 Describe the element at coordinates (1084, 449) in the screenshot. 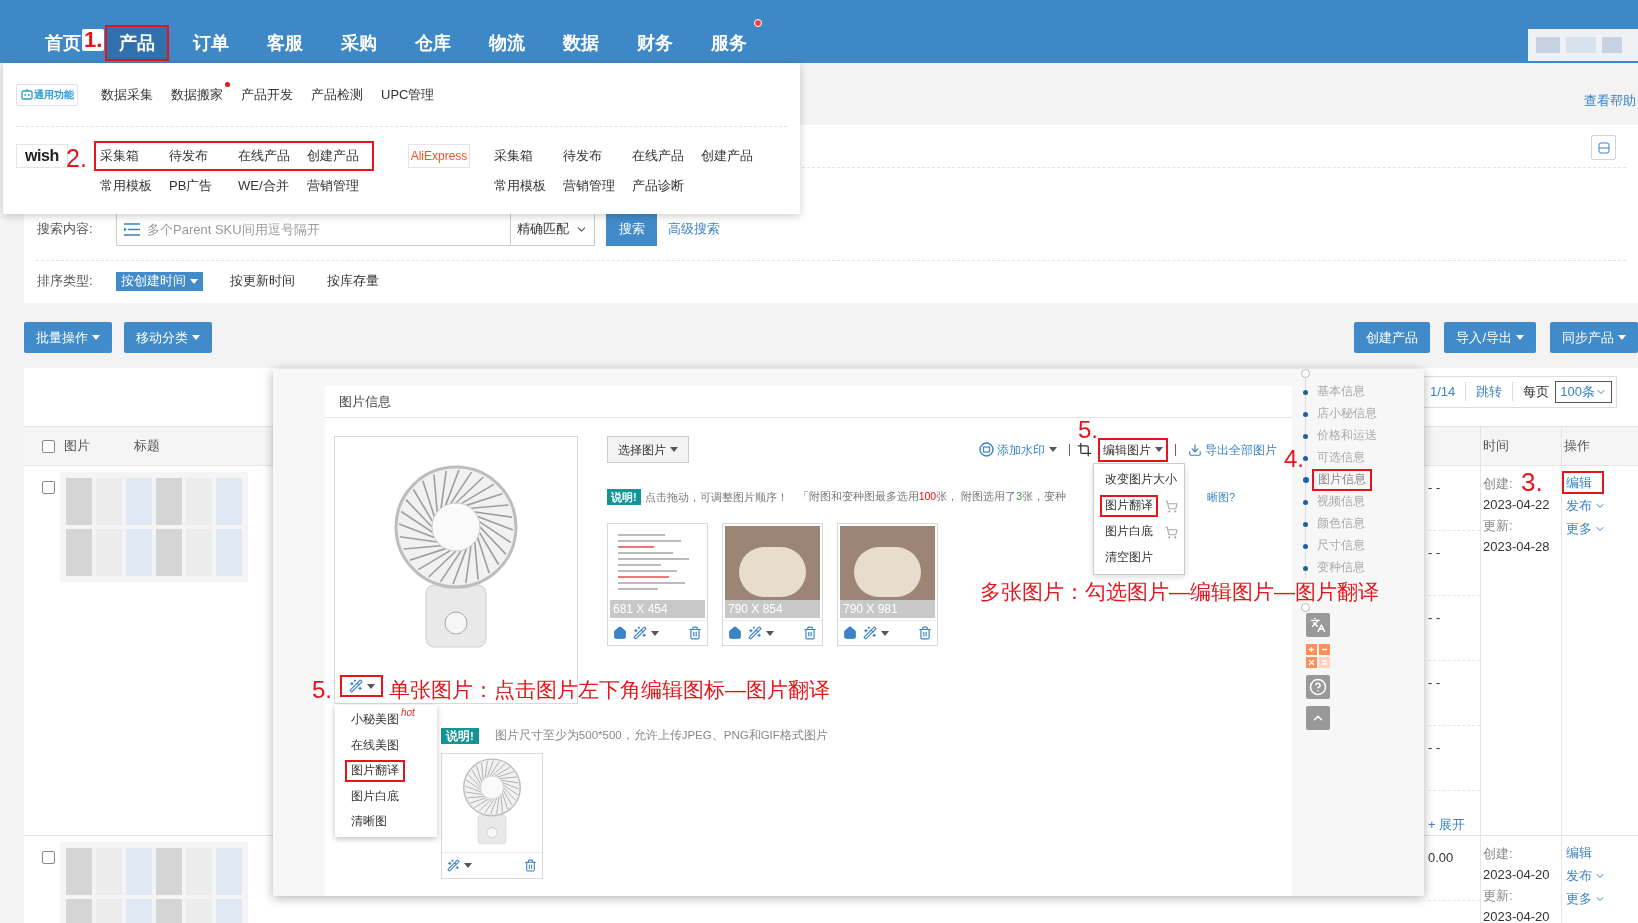

I see `crop-icon` at that location.